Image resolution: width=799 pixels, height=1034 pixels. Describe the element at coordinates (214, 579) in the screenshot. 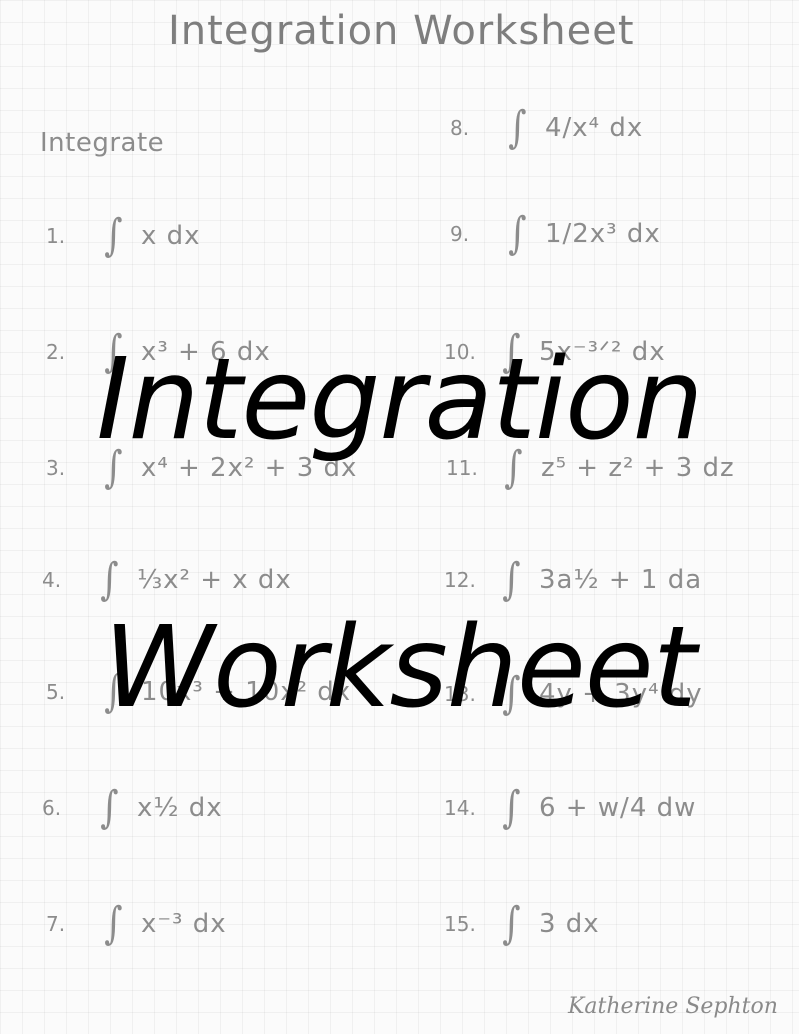

I see `problem-expression: ⅓x² + x dx` at that location.